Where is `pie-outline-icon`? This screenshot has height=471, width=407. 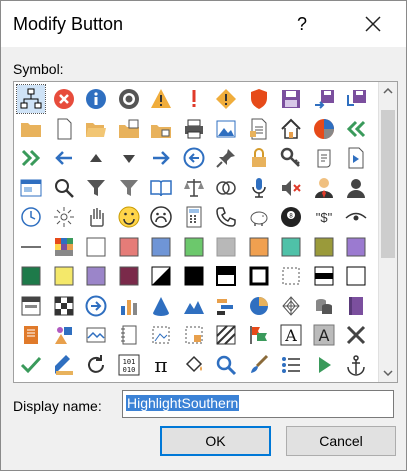
pie-outline-icon is located at coordinates (259, 306).